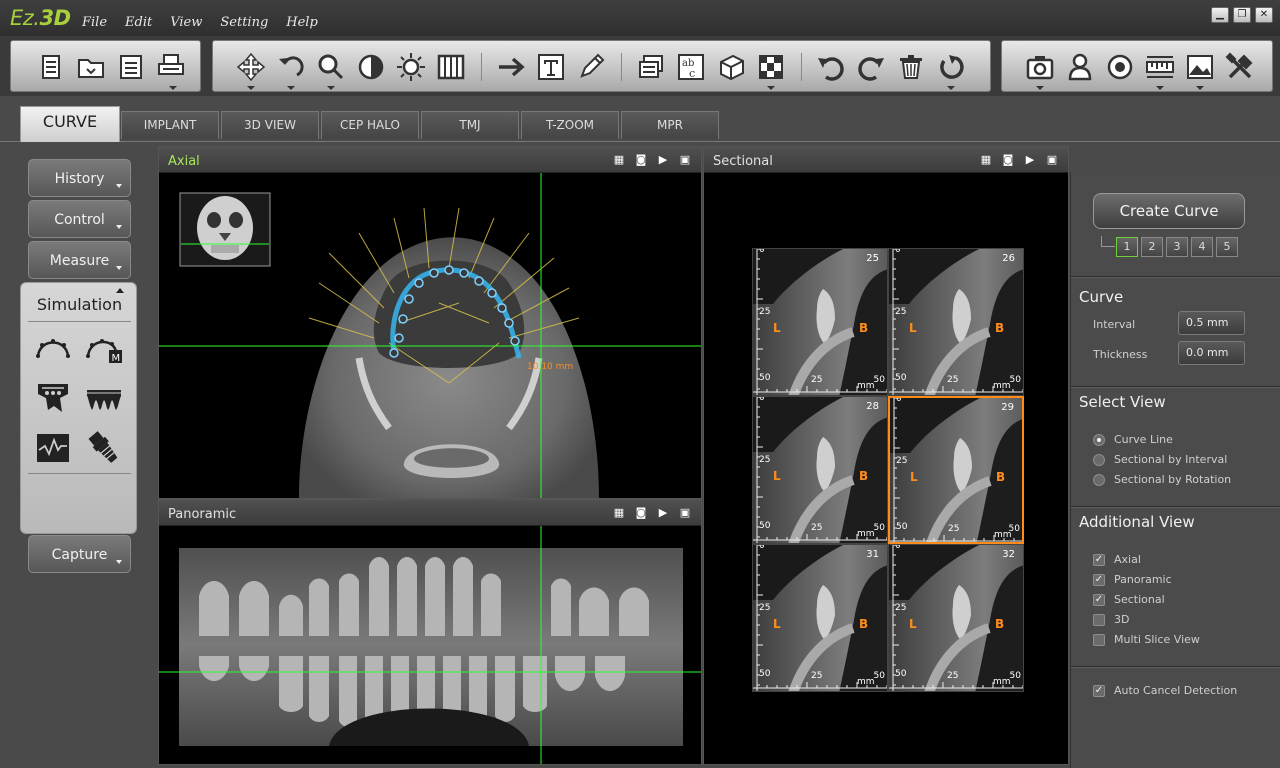 This screenshot has width=1280, height=768. Describe the element at coordinates (411, 67) in the screenshot. I see `brightness-icon` at that location.